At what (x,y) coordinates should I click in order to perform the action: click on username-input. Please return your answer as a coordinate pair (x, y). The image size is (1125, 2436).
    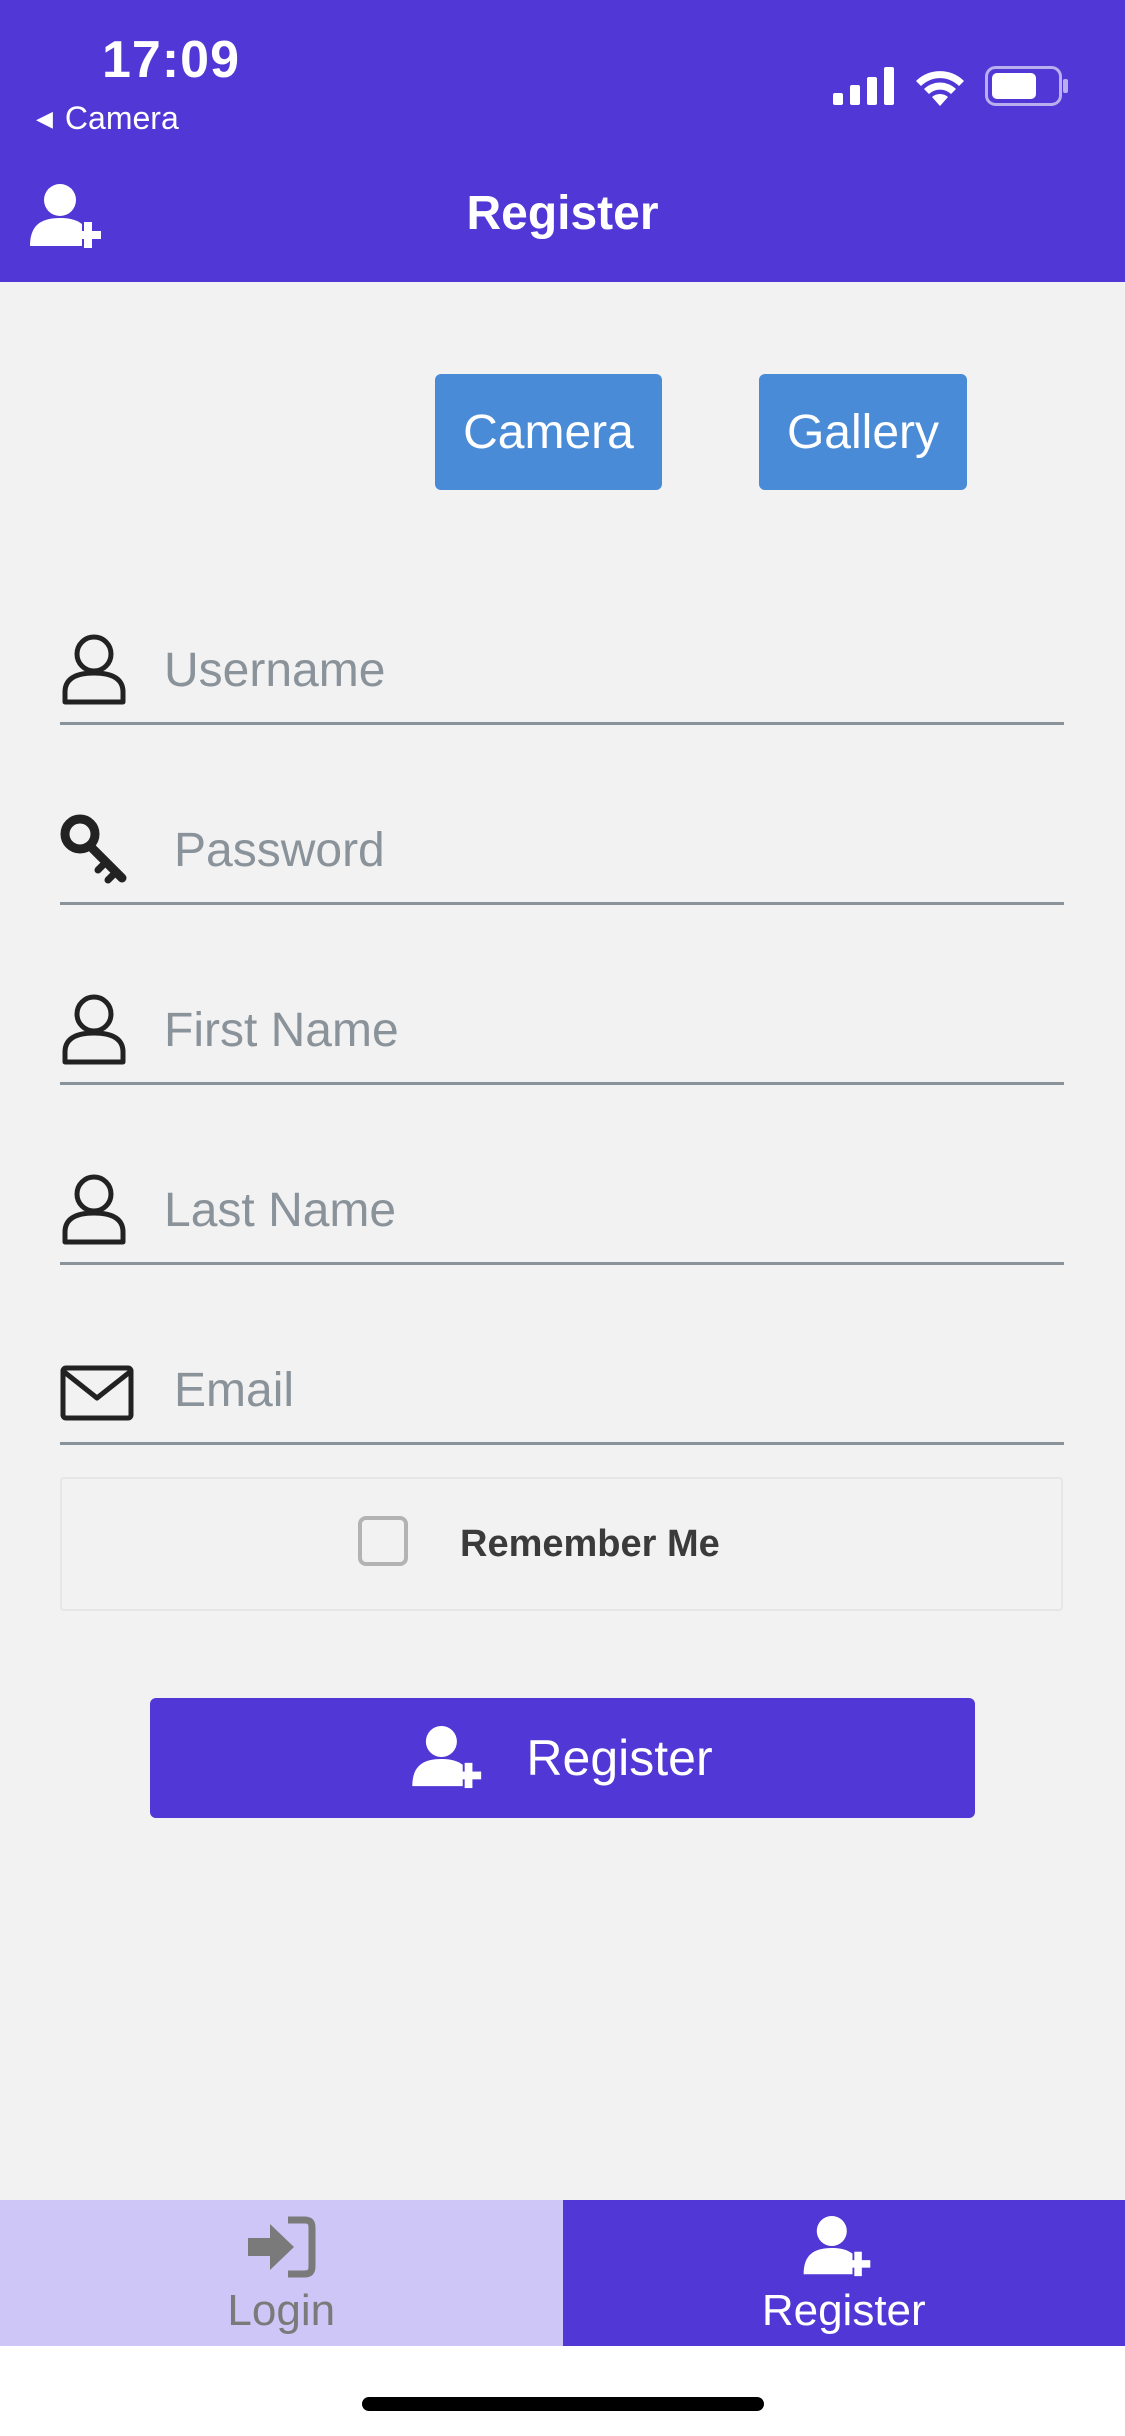
    Looking at the image, I should click on (604, 670).